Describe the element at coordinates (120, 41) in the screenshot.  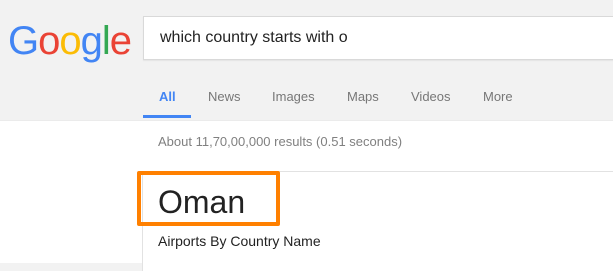
I see `logo-letter: e` at that location.